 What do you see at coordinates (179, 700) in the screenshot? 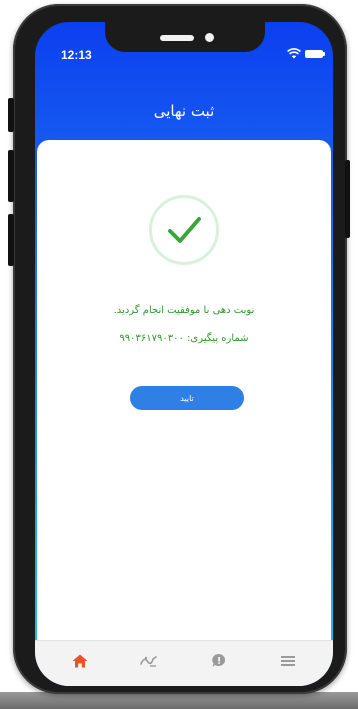
I see `floor-shadow` at bounding box center [179, 700].